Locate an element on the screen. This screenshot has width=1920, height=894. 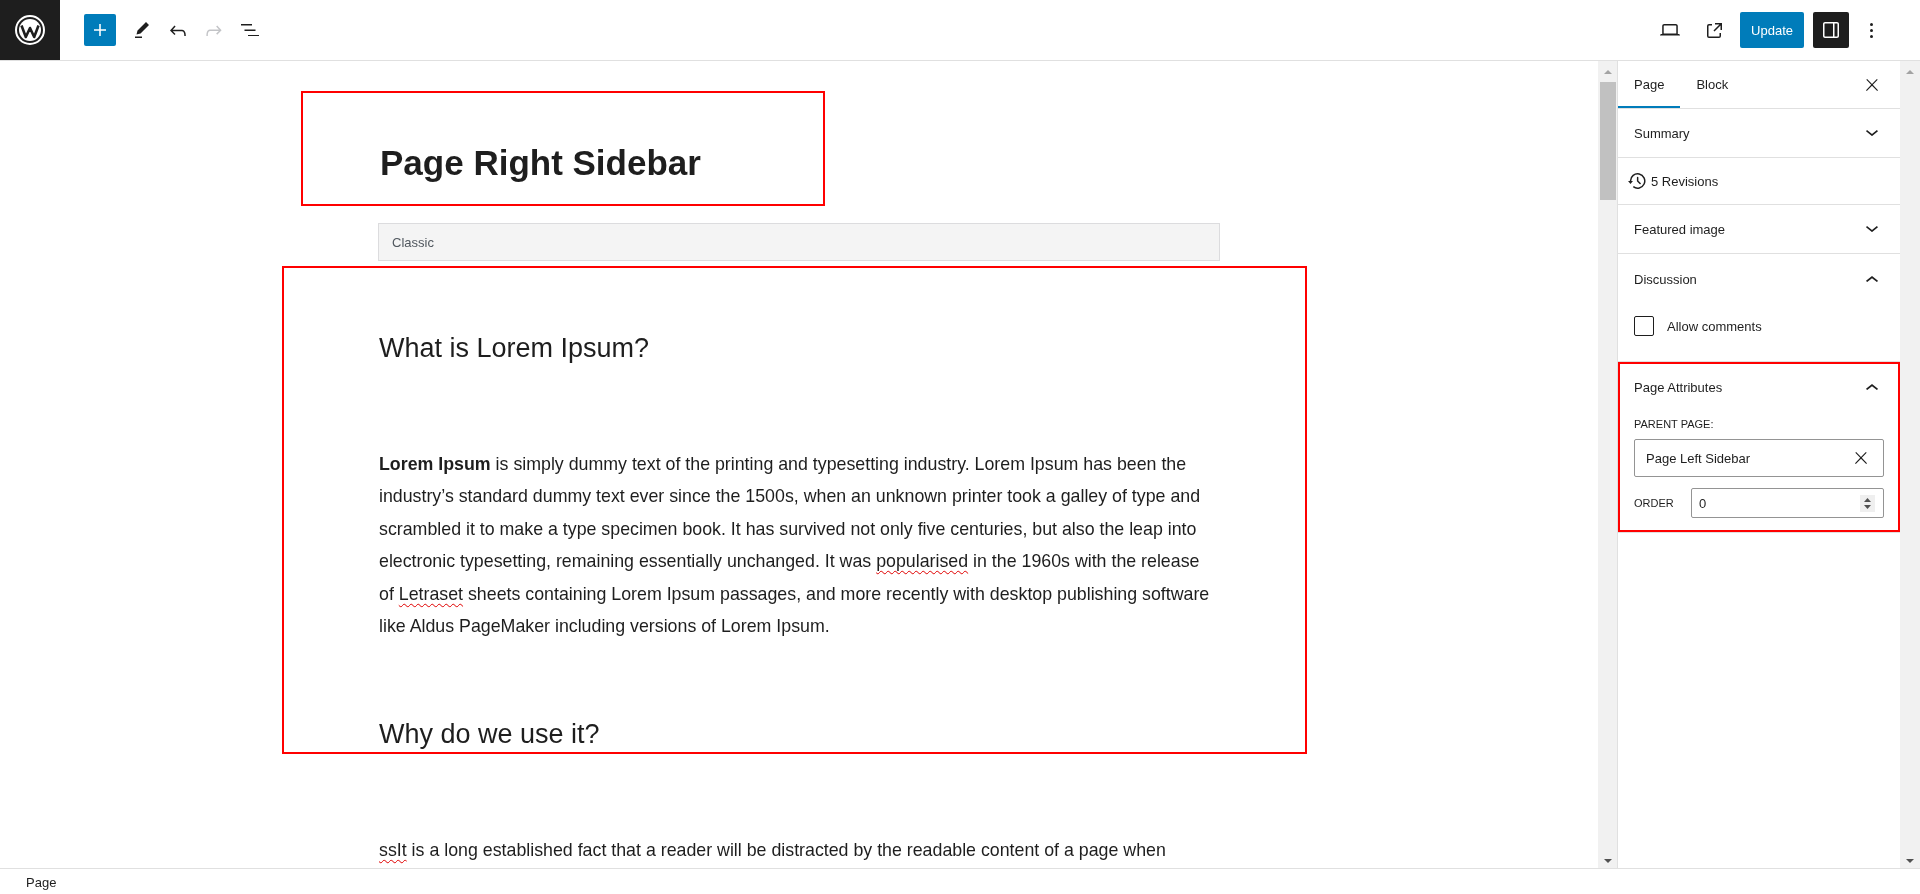
logo-icon is located at coordinates (30, 30).